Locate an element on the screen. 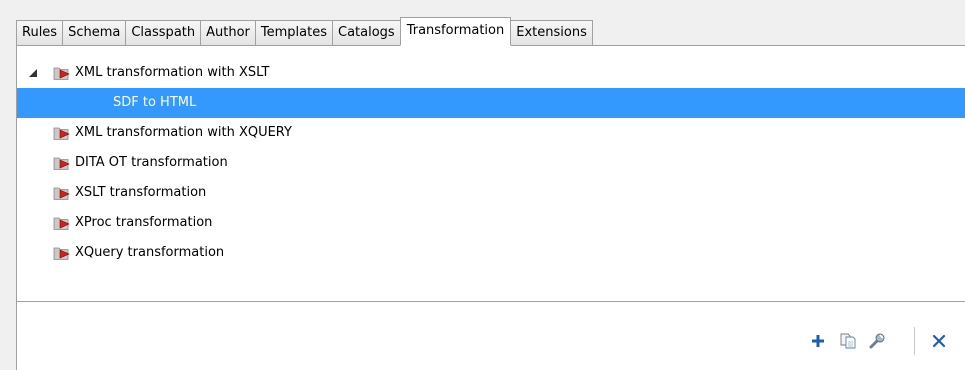  add-icon is located at coordinates (818, 341).